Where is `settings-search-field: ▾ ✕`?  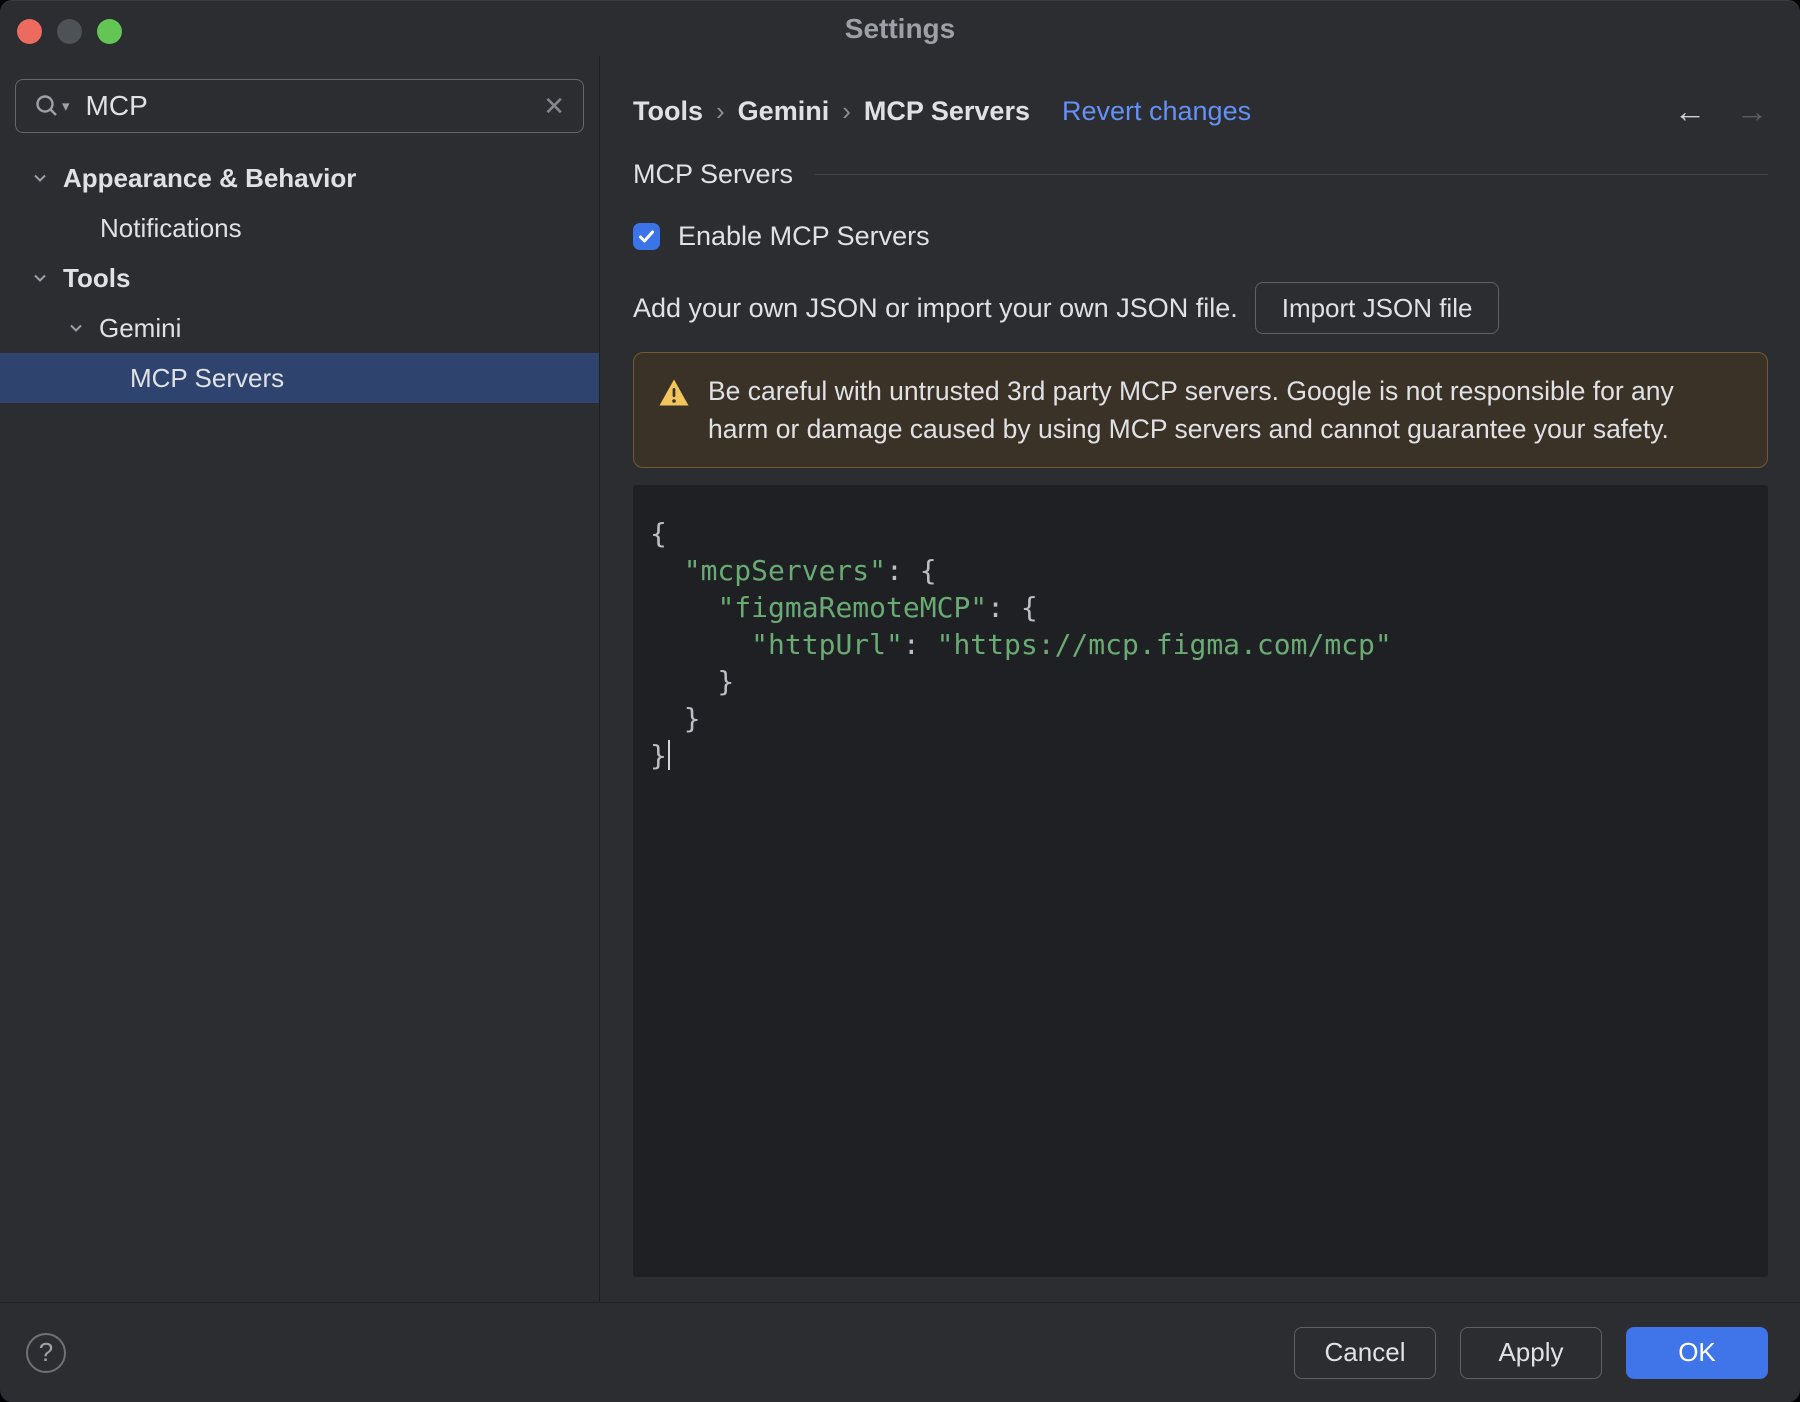
settings-search-field: ▾ ✕ is located at coordinates (299, 106).